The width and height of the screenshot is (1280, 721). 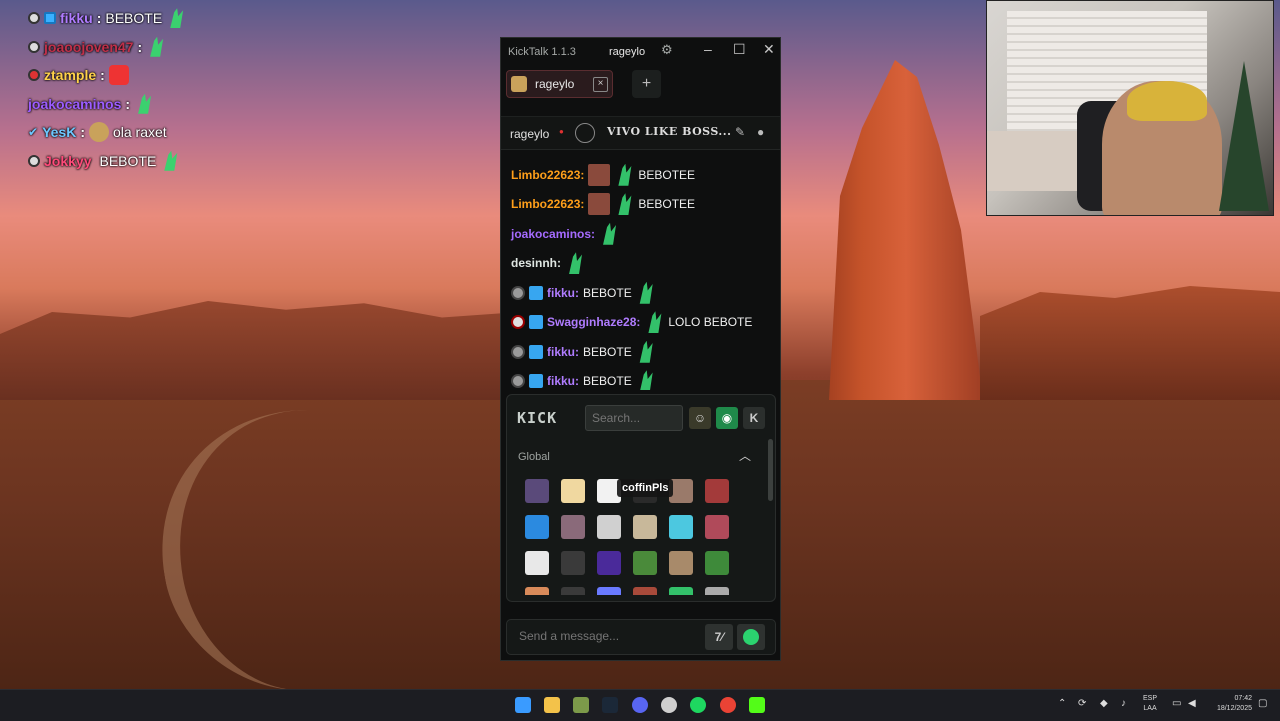 What do you see at coordinates (610, 705) in the screenshot?
I see `steam-icon` at bounding box center [610, 705].